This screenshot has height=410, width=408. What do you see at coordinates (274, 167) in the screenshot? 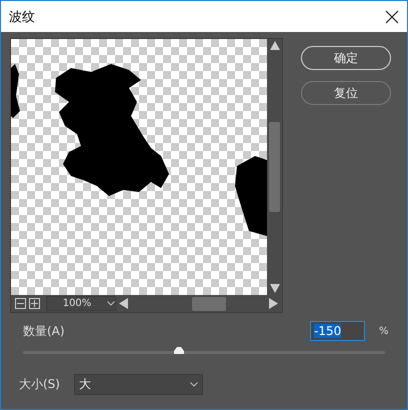
I see `vertical-scrollbar` at bounding box center [274, 167].